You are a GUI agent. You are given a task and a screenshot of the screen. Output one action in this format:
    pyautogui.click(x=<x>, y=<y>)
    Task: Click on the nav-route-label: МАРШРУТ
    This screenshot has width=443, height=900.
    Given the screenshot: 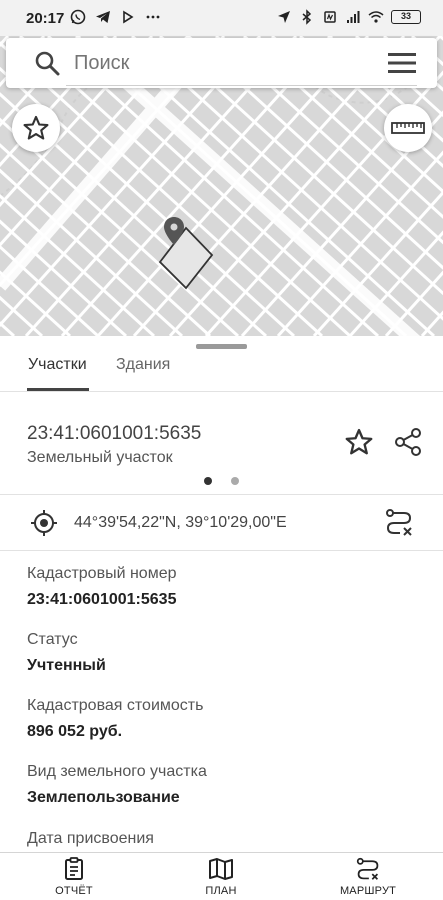 What is the action you would take?
    pyautogui.click(x=368, y=891)
    